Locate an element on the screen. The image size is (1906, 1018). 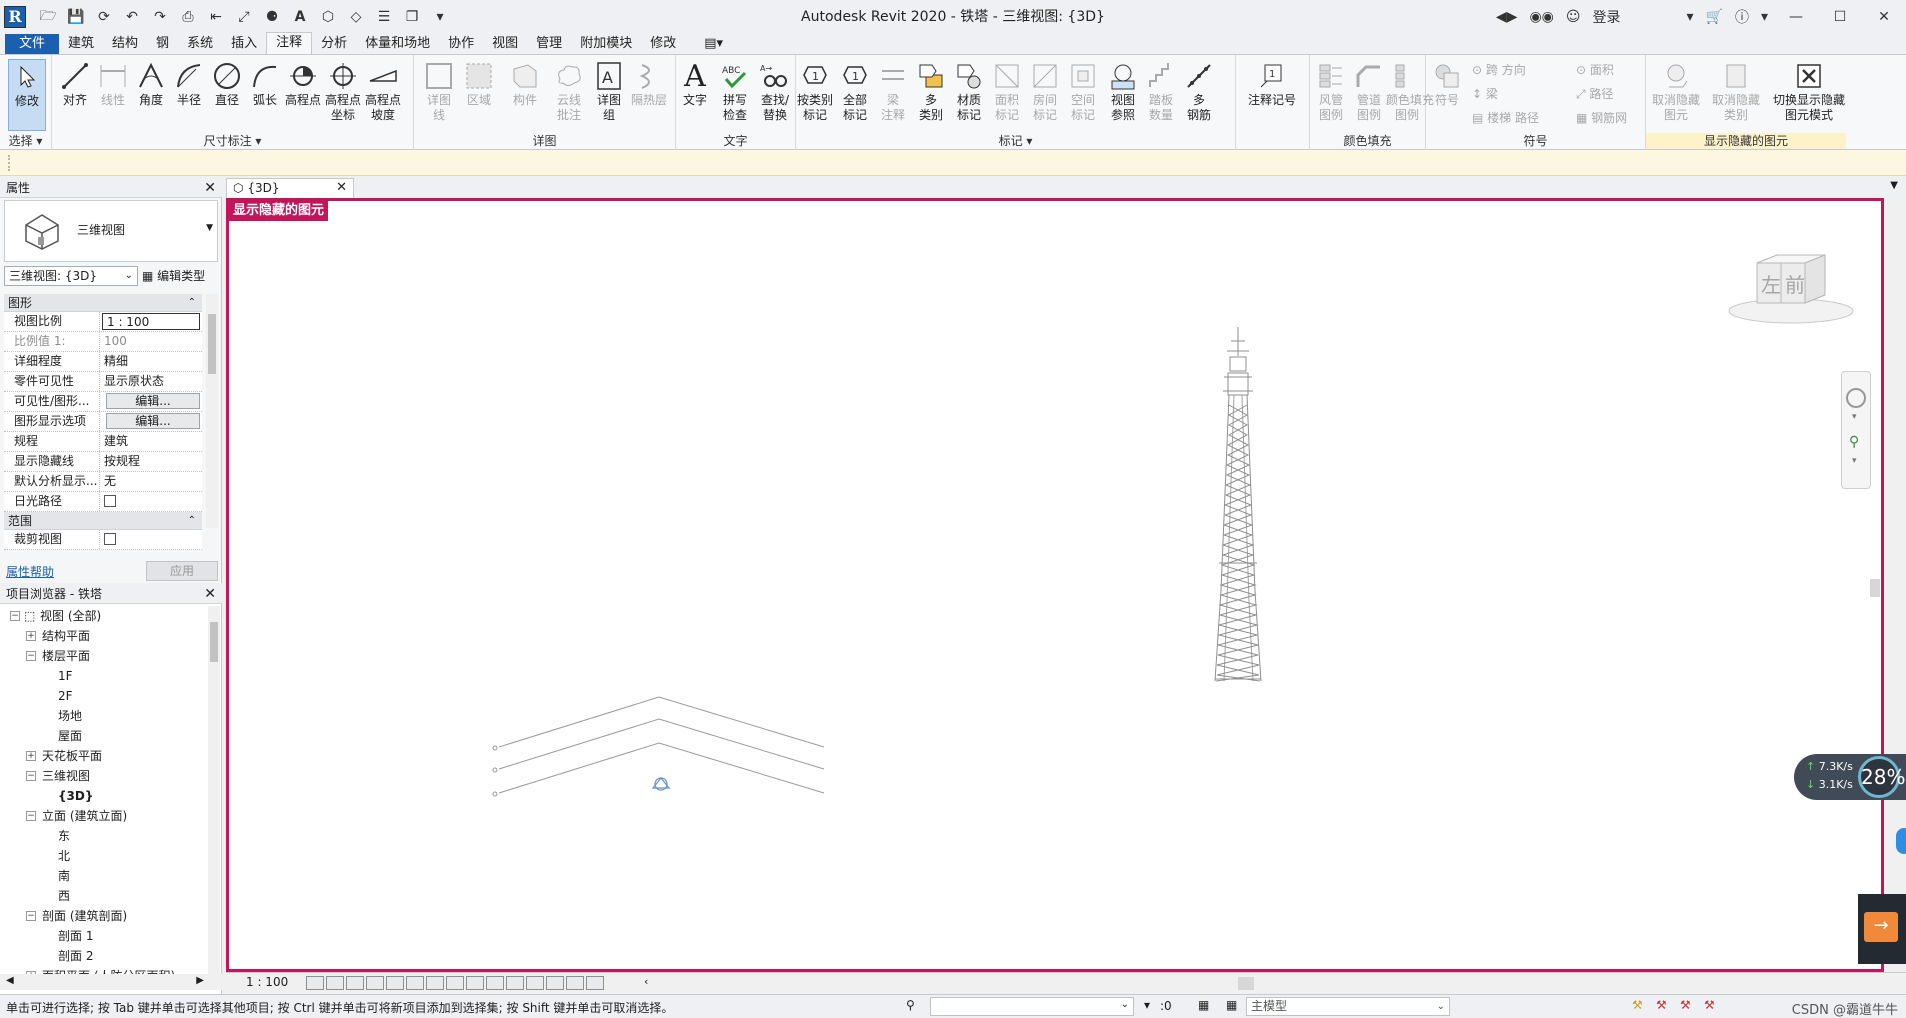
view-reference-button: 视图 参照 is located at coordinates (1123, 91).